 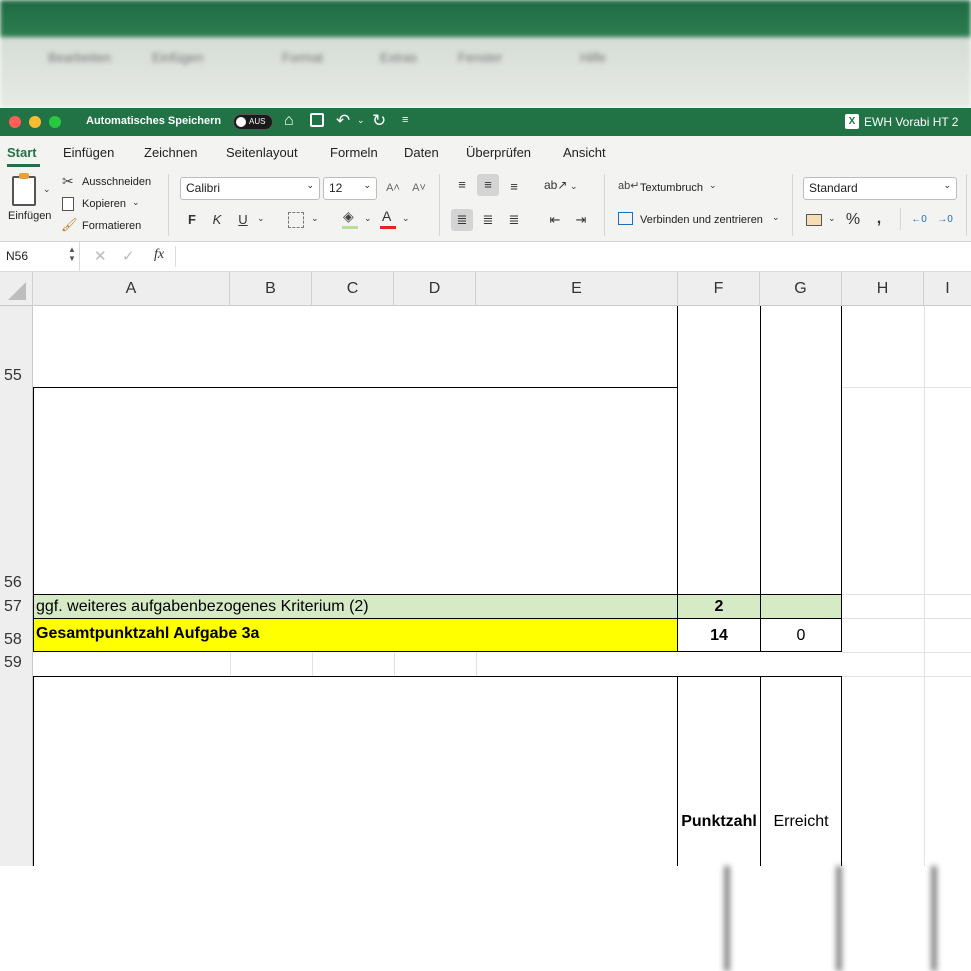 What do you see at coordinates (801, 636) in the screenshot?
I see `cell-g58: 0` at bounding box center [801, 636].